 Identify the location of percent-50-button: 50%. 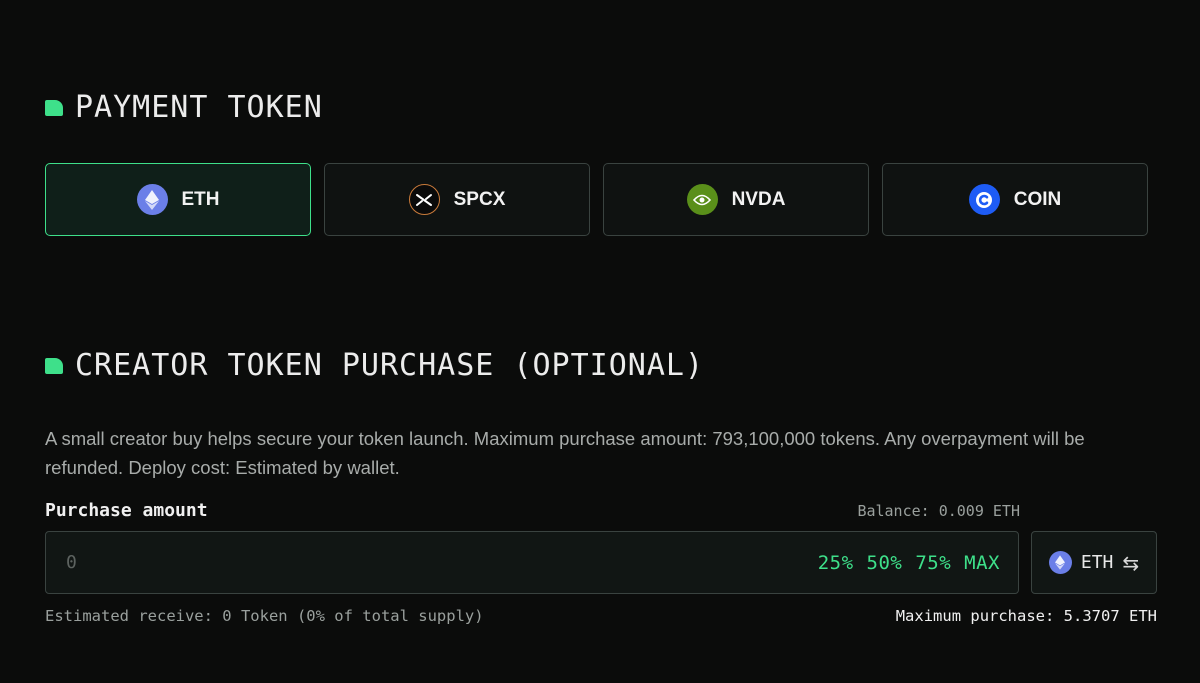
(885, 563).